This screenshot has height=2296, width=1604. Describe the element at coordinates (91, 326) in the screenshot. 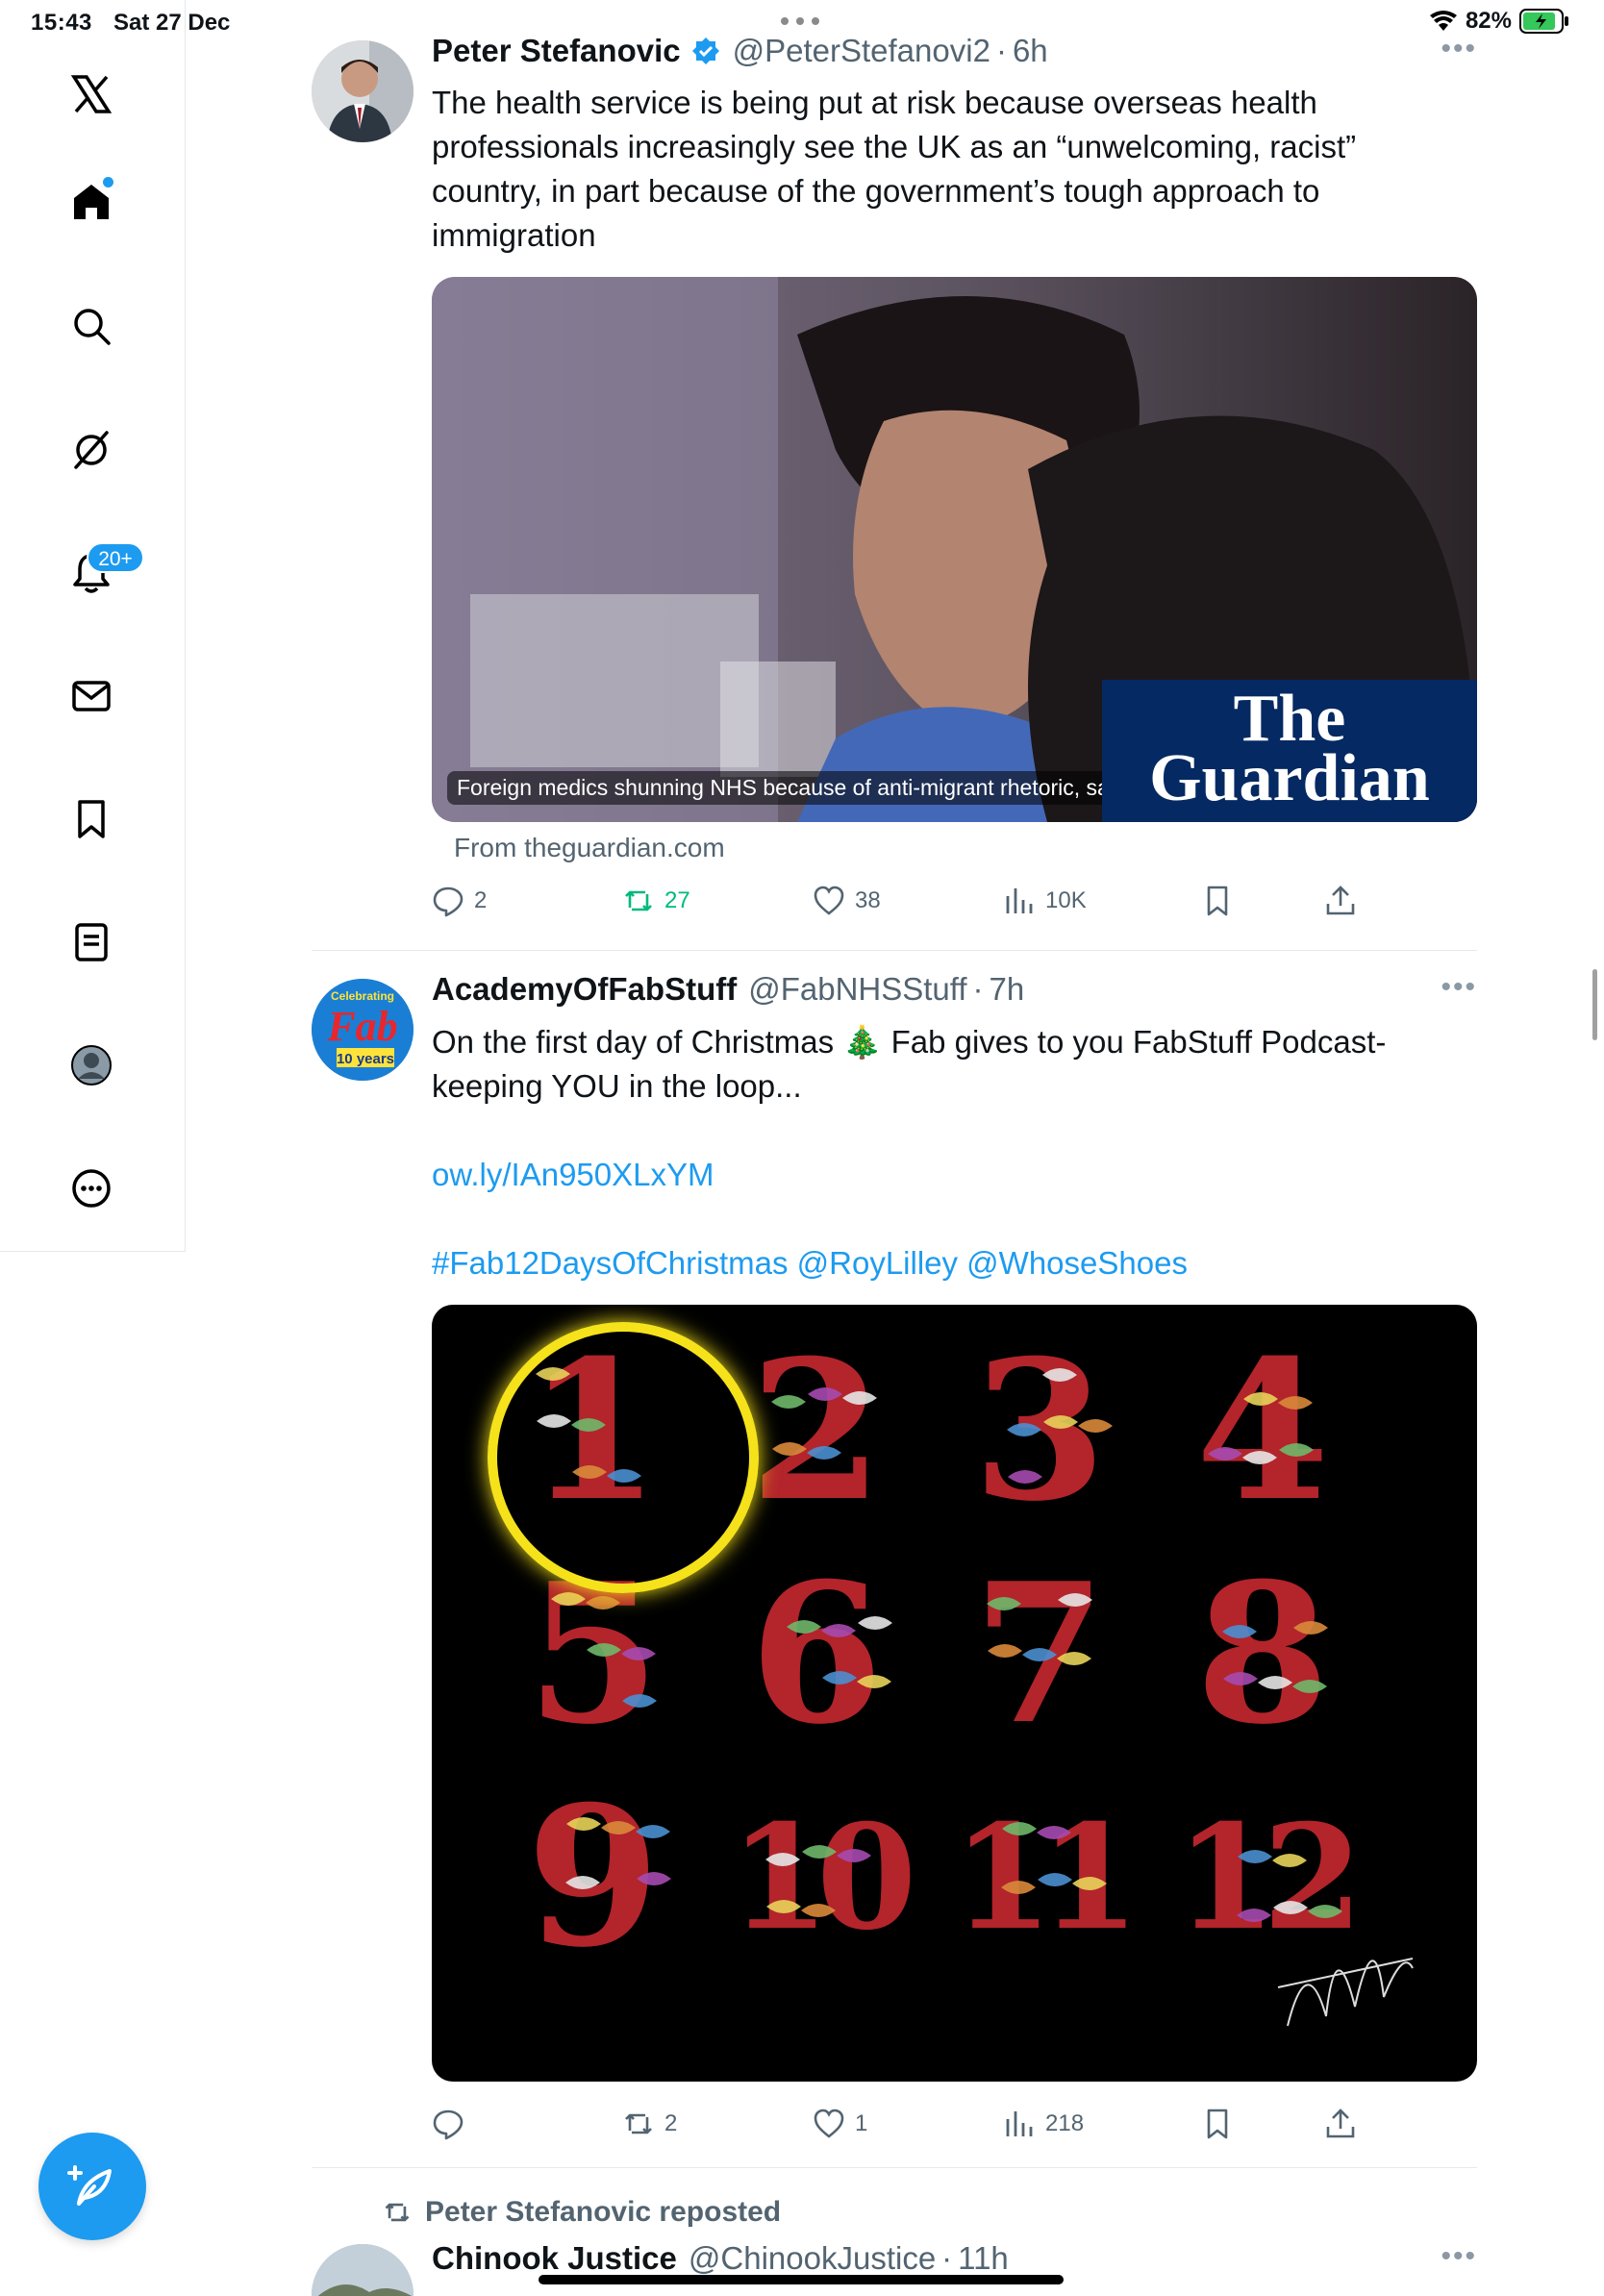

I see `search-icon` at that location.